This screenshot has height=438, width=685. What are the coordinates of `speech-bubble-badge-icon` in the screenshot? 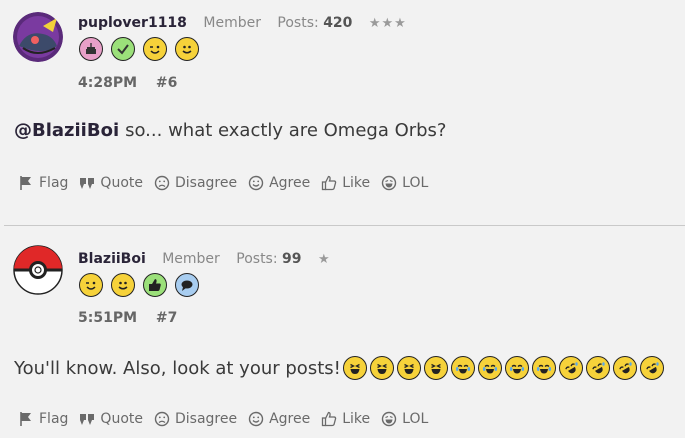 It's located at (187, 285).